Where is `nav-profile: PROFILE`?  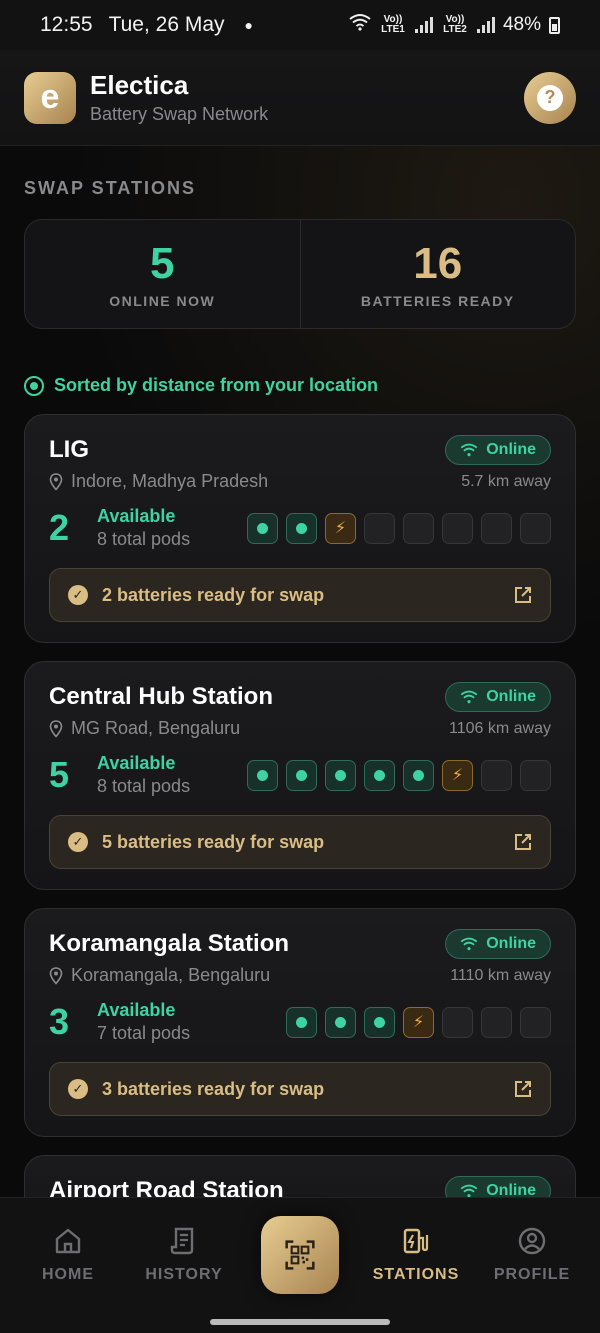 nav-profile: PROFILE is located at coordinates (532, 1255).